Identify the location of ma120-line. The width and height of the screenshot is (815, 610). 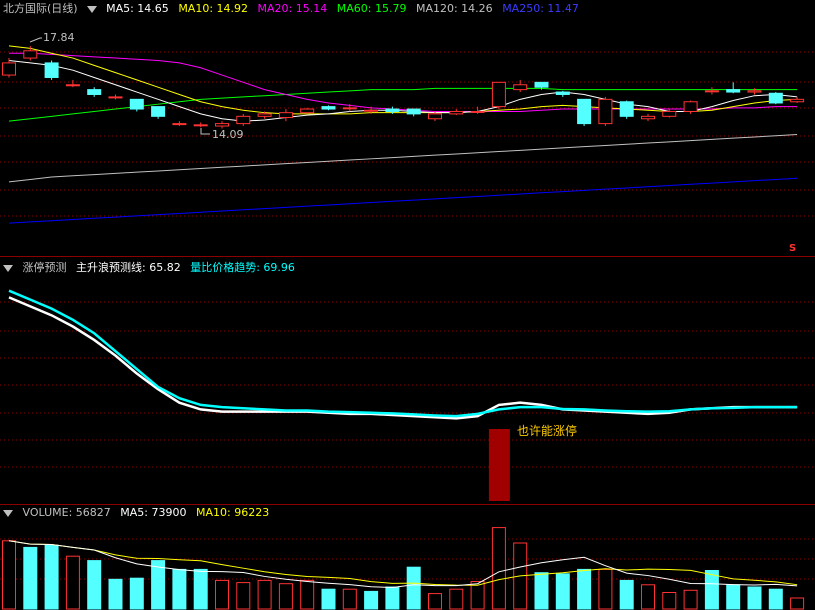
(403, 158).